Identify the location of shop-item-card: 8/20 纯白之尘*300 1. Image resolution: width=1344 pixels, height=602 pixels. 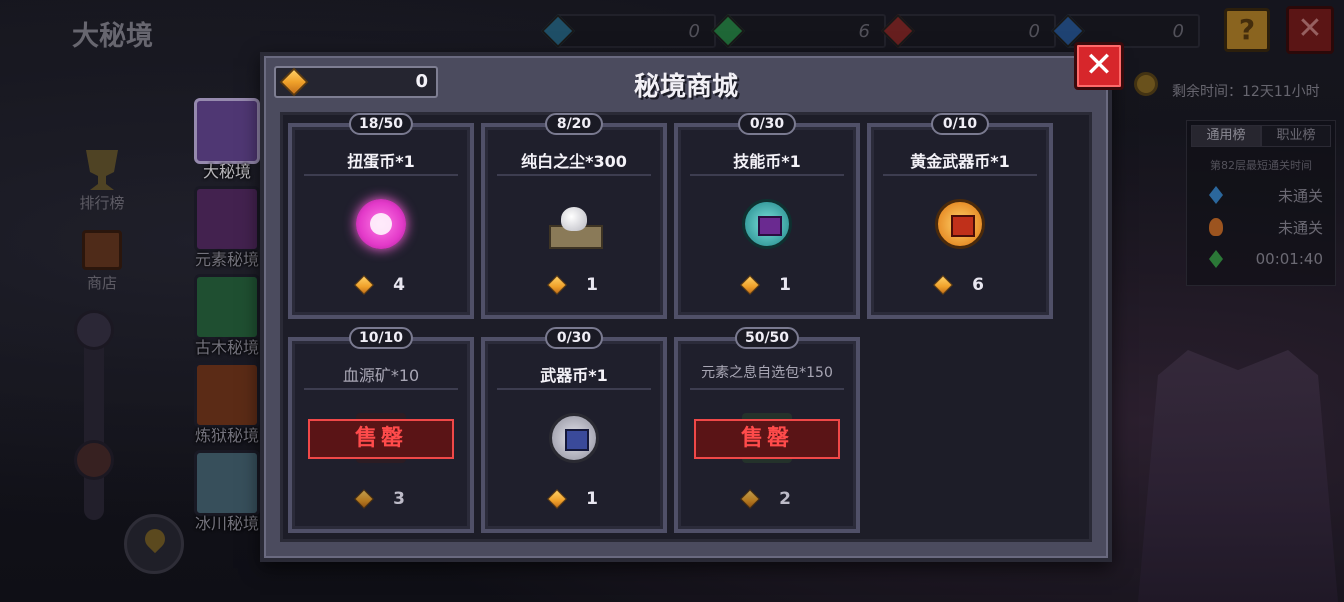
(574, 216).